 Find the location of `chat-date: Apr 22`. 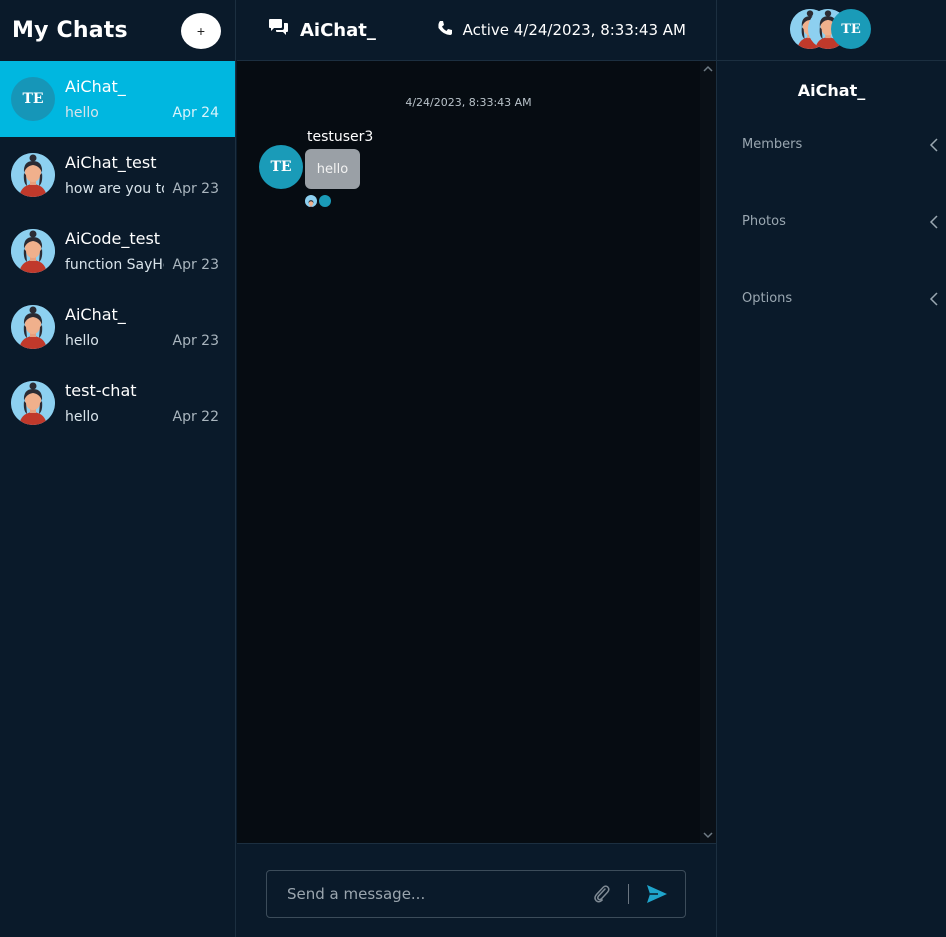

chat-date: Apr 22 is located at coordinates (195, 417).